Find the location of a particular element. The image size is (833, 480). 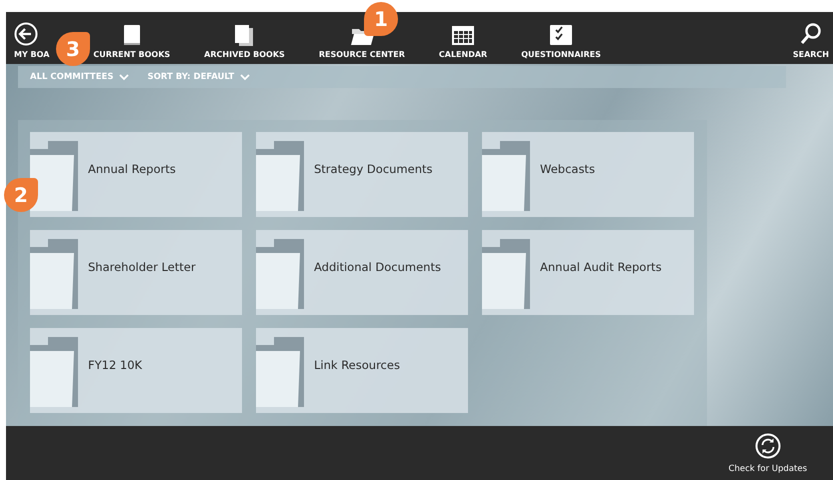

folder-tile: Link Resources is located at coordinates (362, 370).